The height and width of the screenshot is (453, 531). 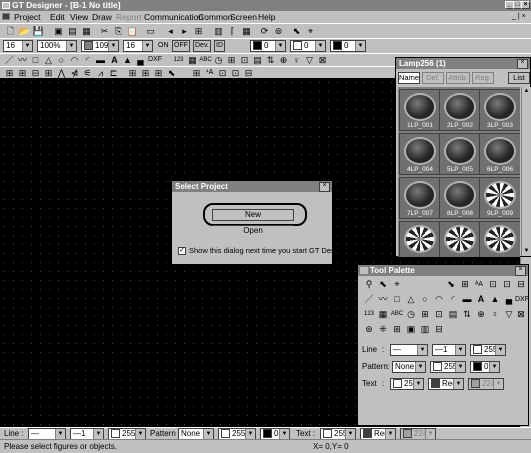 What do you see at coordinates (369, 299) in the screenshot?
I see `line-tool-icon: ／` at bounding box center [369, 299].